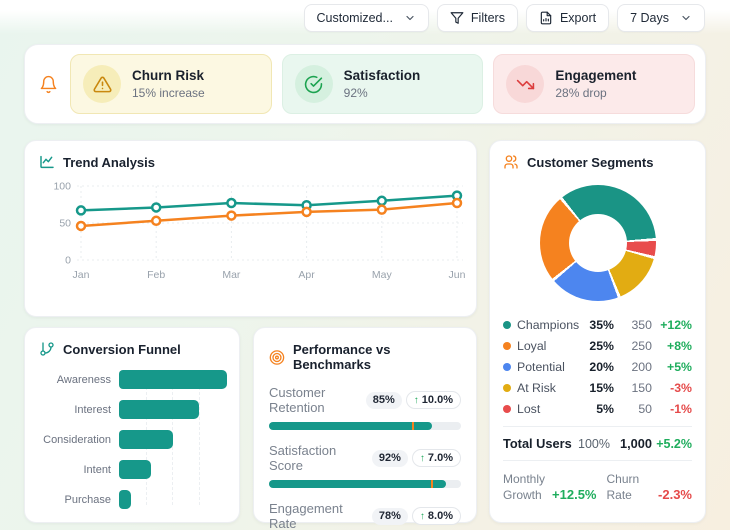 The width and height of the screenshot is (730, 530). Describe the element at coordinates (122, 349) in the screenshot. I see `panel-title: Conversion Funnel` at that location.